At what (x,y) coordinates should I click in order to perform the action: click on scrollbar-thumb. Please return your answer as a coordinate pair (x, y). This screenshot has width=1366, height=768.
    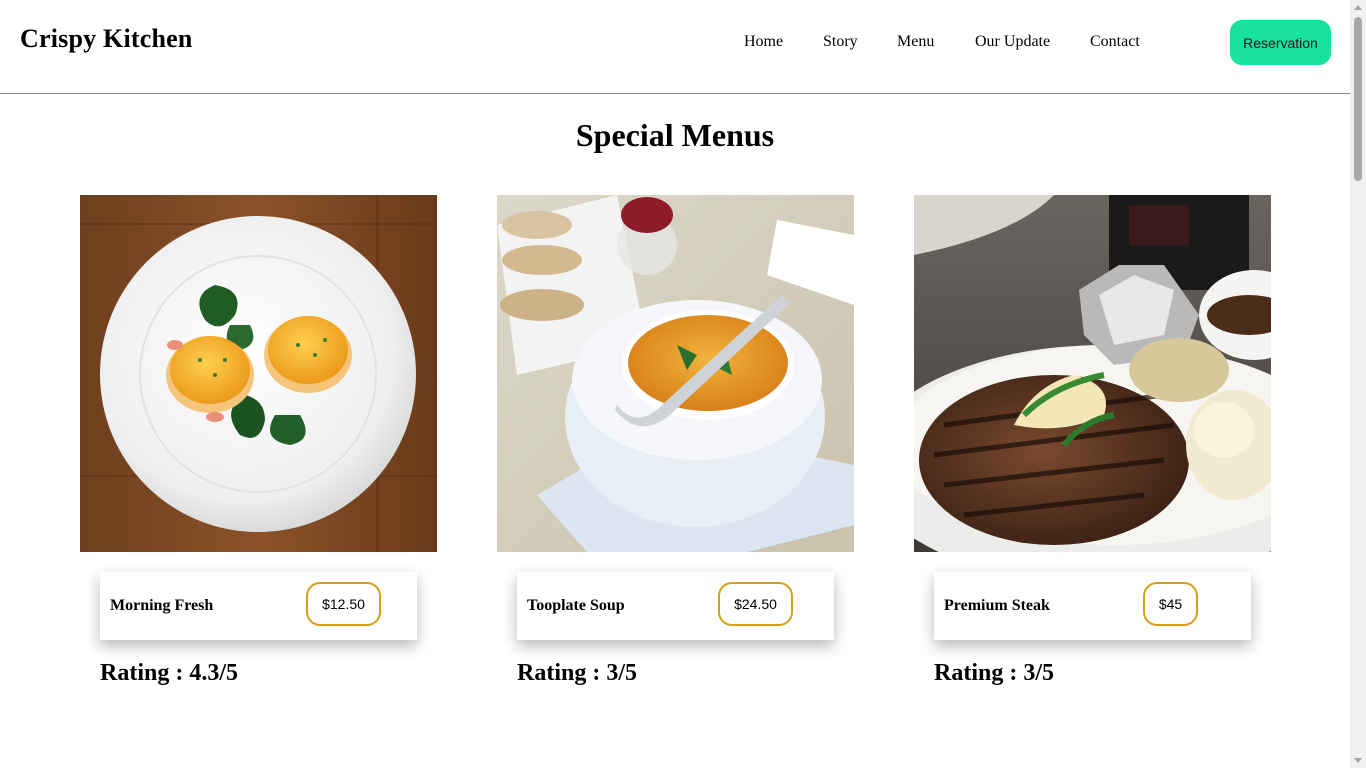
    Looking at the image, I should click on (1358, 99).